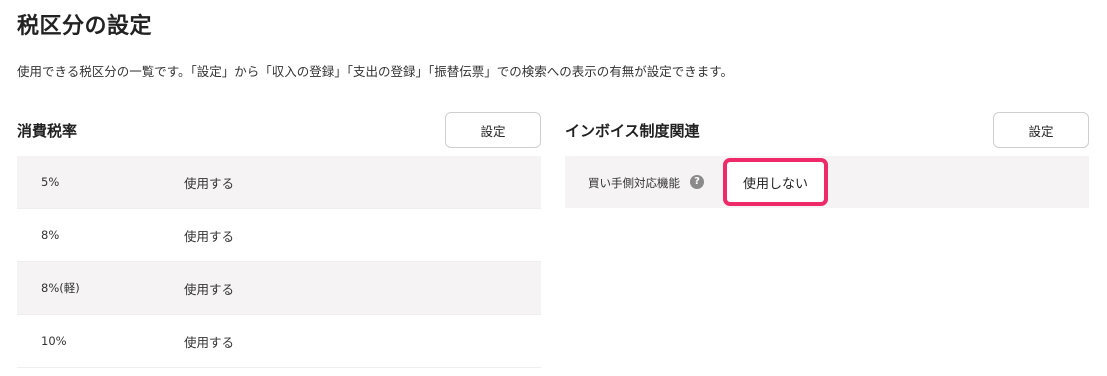  I want to click on invoice-settings-button: 設定, so click(1041, 130).